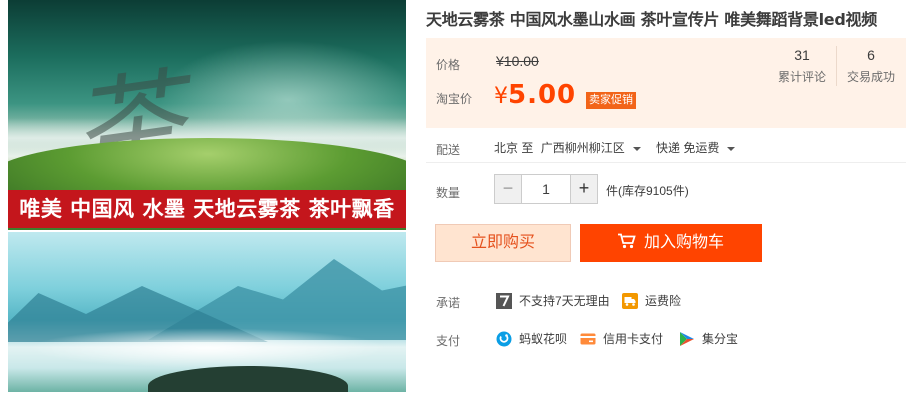  I want to click on stock-text: 件(库存9105件), so click(647, 191).